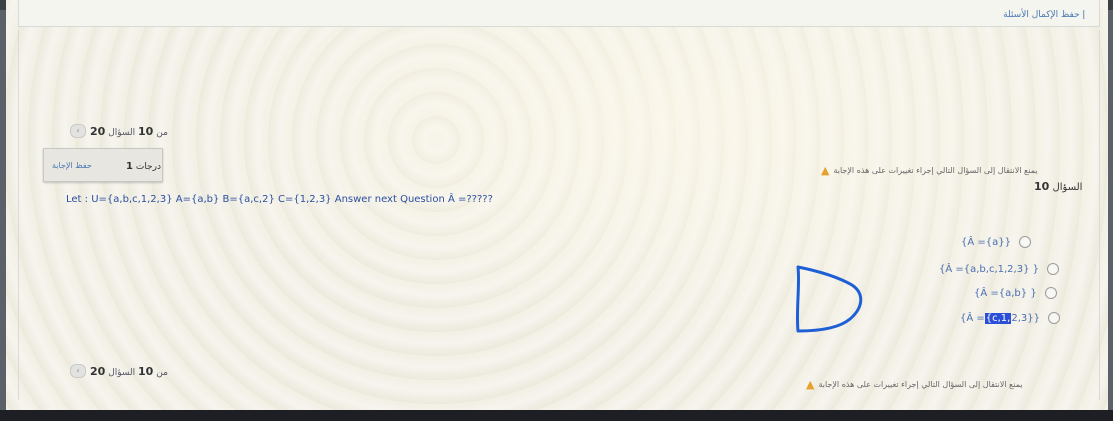  Describe the element at coordinates (1044, 15) in the screenshot. I see `help-link: إ حفظ الإكمال الأسئلة` at that location.